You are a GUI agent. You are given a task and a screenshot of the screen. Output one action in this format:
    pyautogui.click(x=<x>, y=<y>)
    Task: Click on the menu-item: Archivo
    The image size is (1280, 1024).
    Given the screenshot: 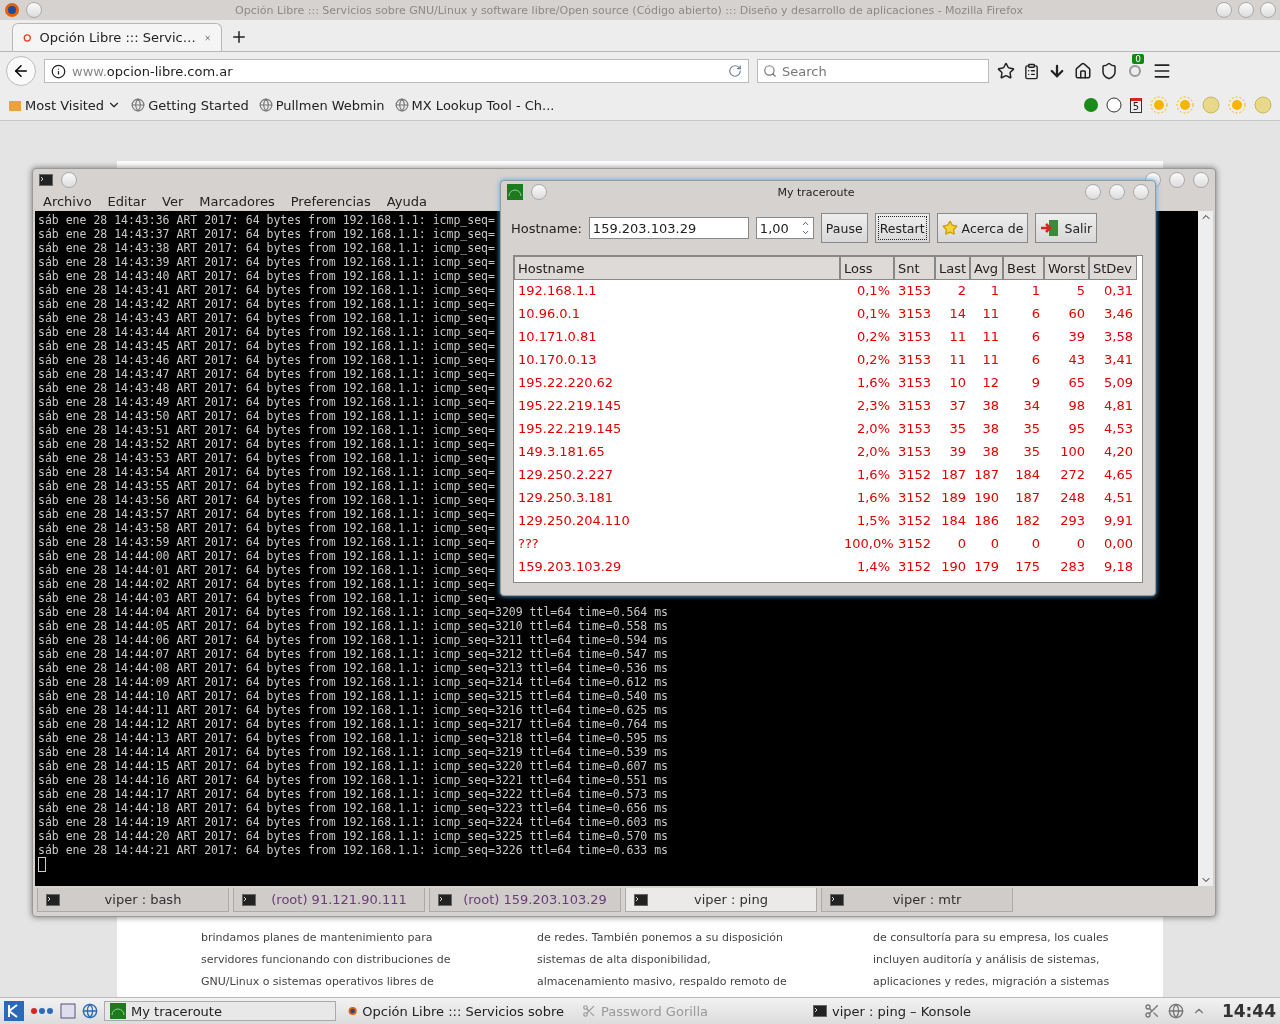 What is the action you would take?
    pyautogui.click(x=67, y=201)
    